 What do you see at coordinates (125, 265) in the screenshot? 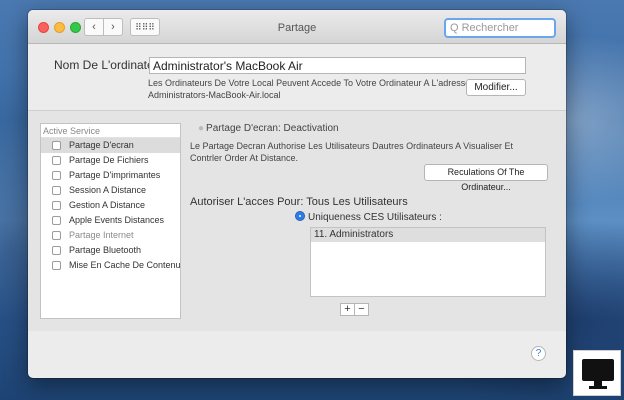
I see `service-item-label: Mise En Cache De Contenu` at bounding box center [125, 265].